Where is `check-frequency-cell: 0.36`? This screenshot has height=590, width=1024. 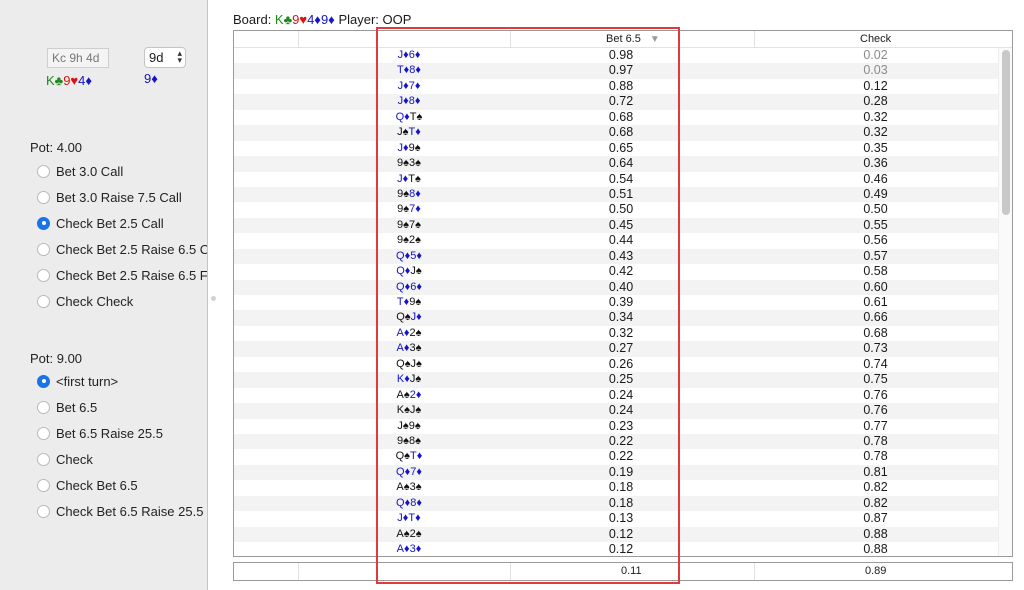
check-frequency-cell: 0.36 is located at coordinates (875, 163).